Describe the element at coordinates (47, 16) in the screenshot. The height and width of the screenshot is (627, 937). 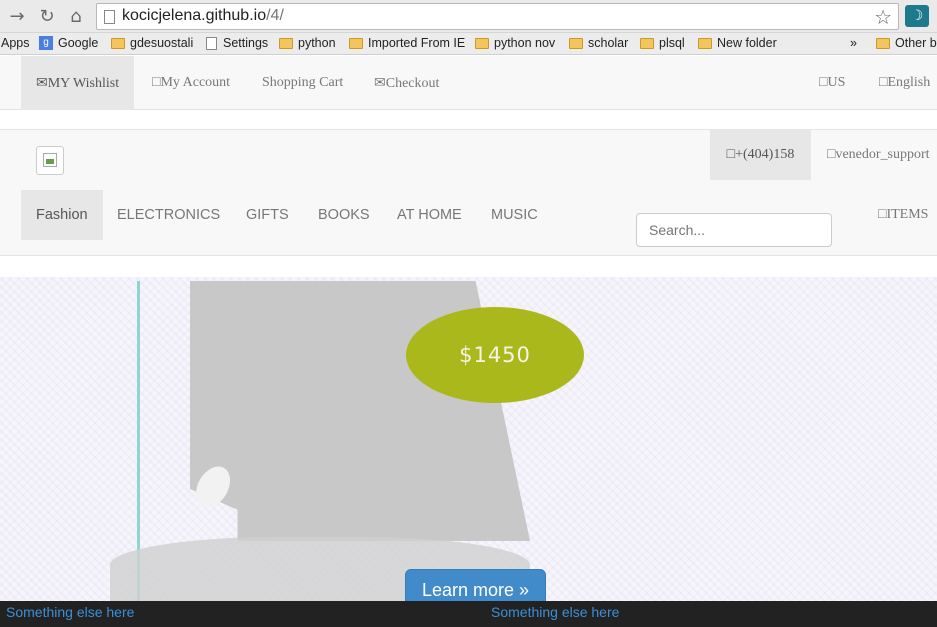
I see `reload-icon: ↻` at that location.